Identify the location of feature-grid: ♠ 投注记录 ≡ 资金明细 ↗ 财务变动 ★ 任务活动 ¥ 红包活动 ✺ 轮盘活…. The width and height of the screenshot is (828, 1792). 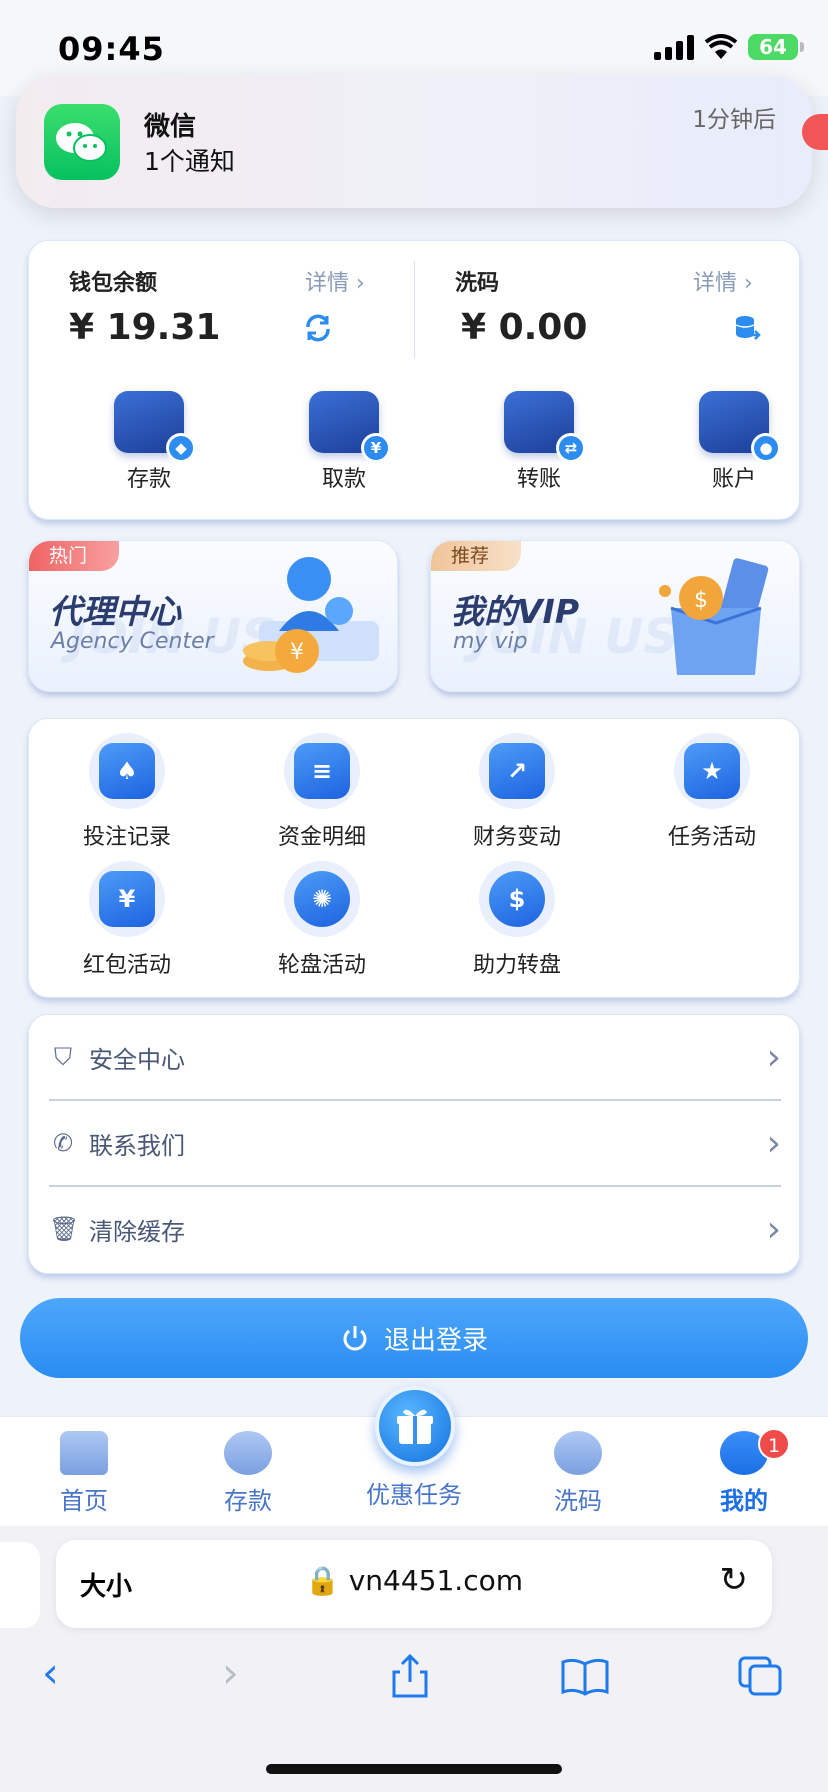
(414, 858).